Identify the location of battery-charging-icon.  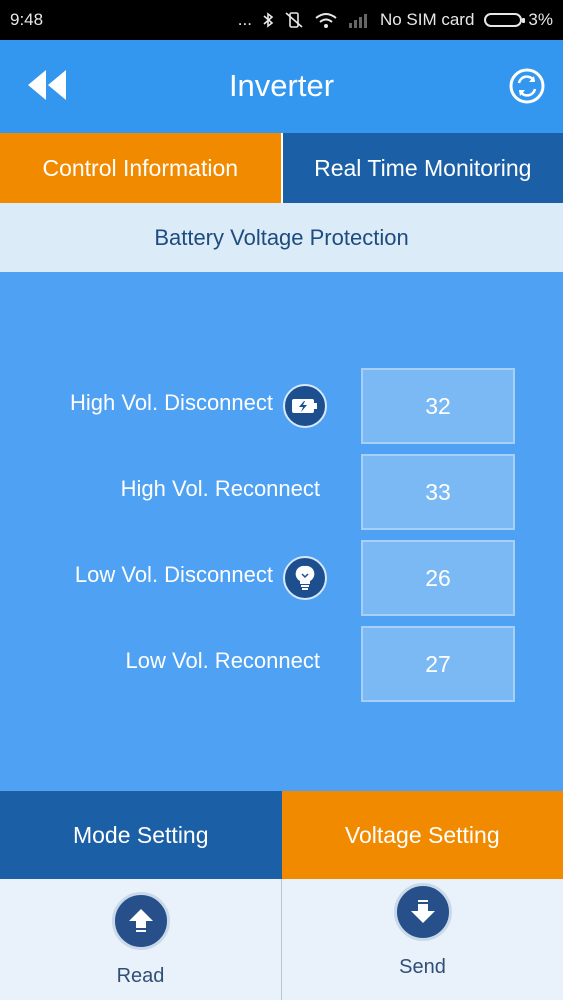
(305, 406).